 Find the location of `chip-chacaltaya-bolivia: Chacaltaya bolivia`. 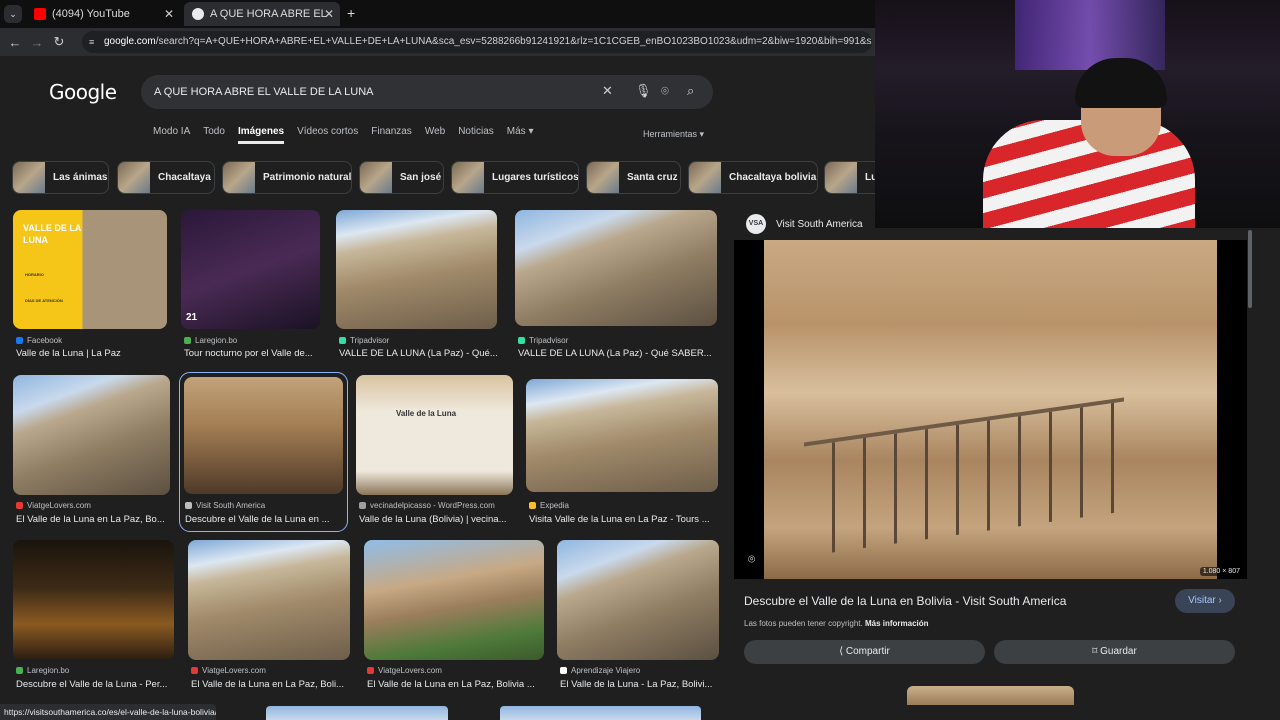

chip-chacaltaya-bolivia: Chacaltaya bolivia is located at coordinates (753, 177).